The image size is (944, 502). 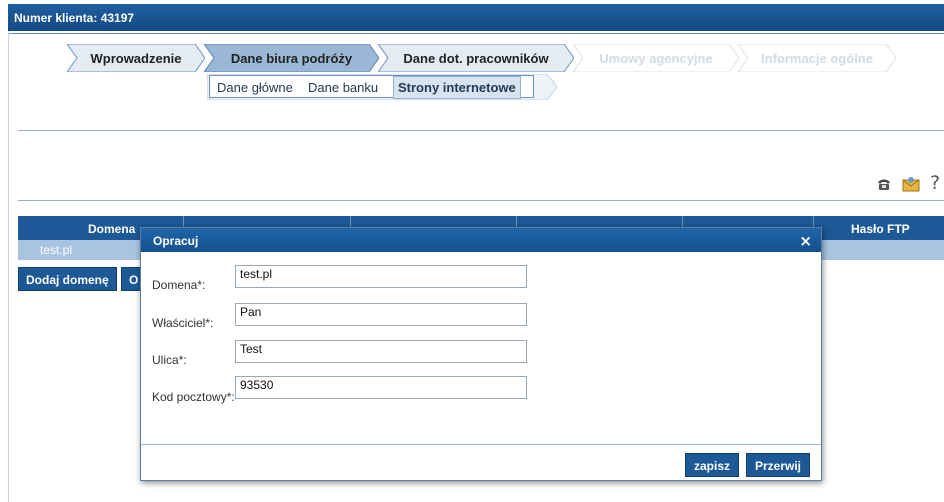 I want to click on mail-icon, so click(x=911, y=184).